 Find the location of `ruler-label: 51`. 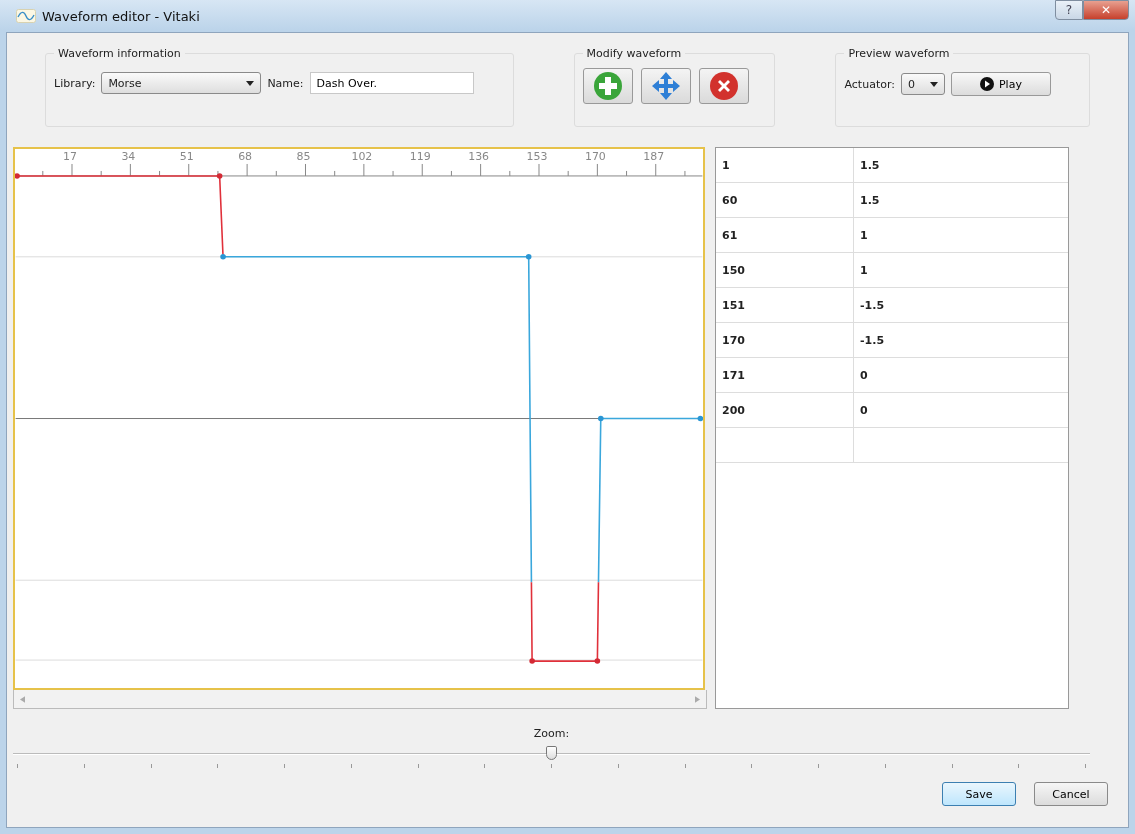

ruler-label: 51 is located at coordinates (186, 156).